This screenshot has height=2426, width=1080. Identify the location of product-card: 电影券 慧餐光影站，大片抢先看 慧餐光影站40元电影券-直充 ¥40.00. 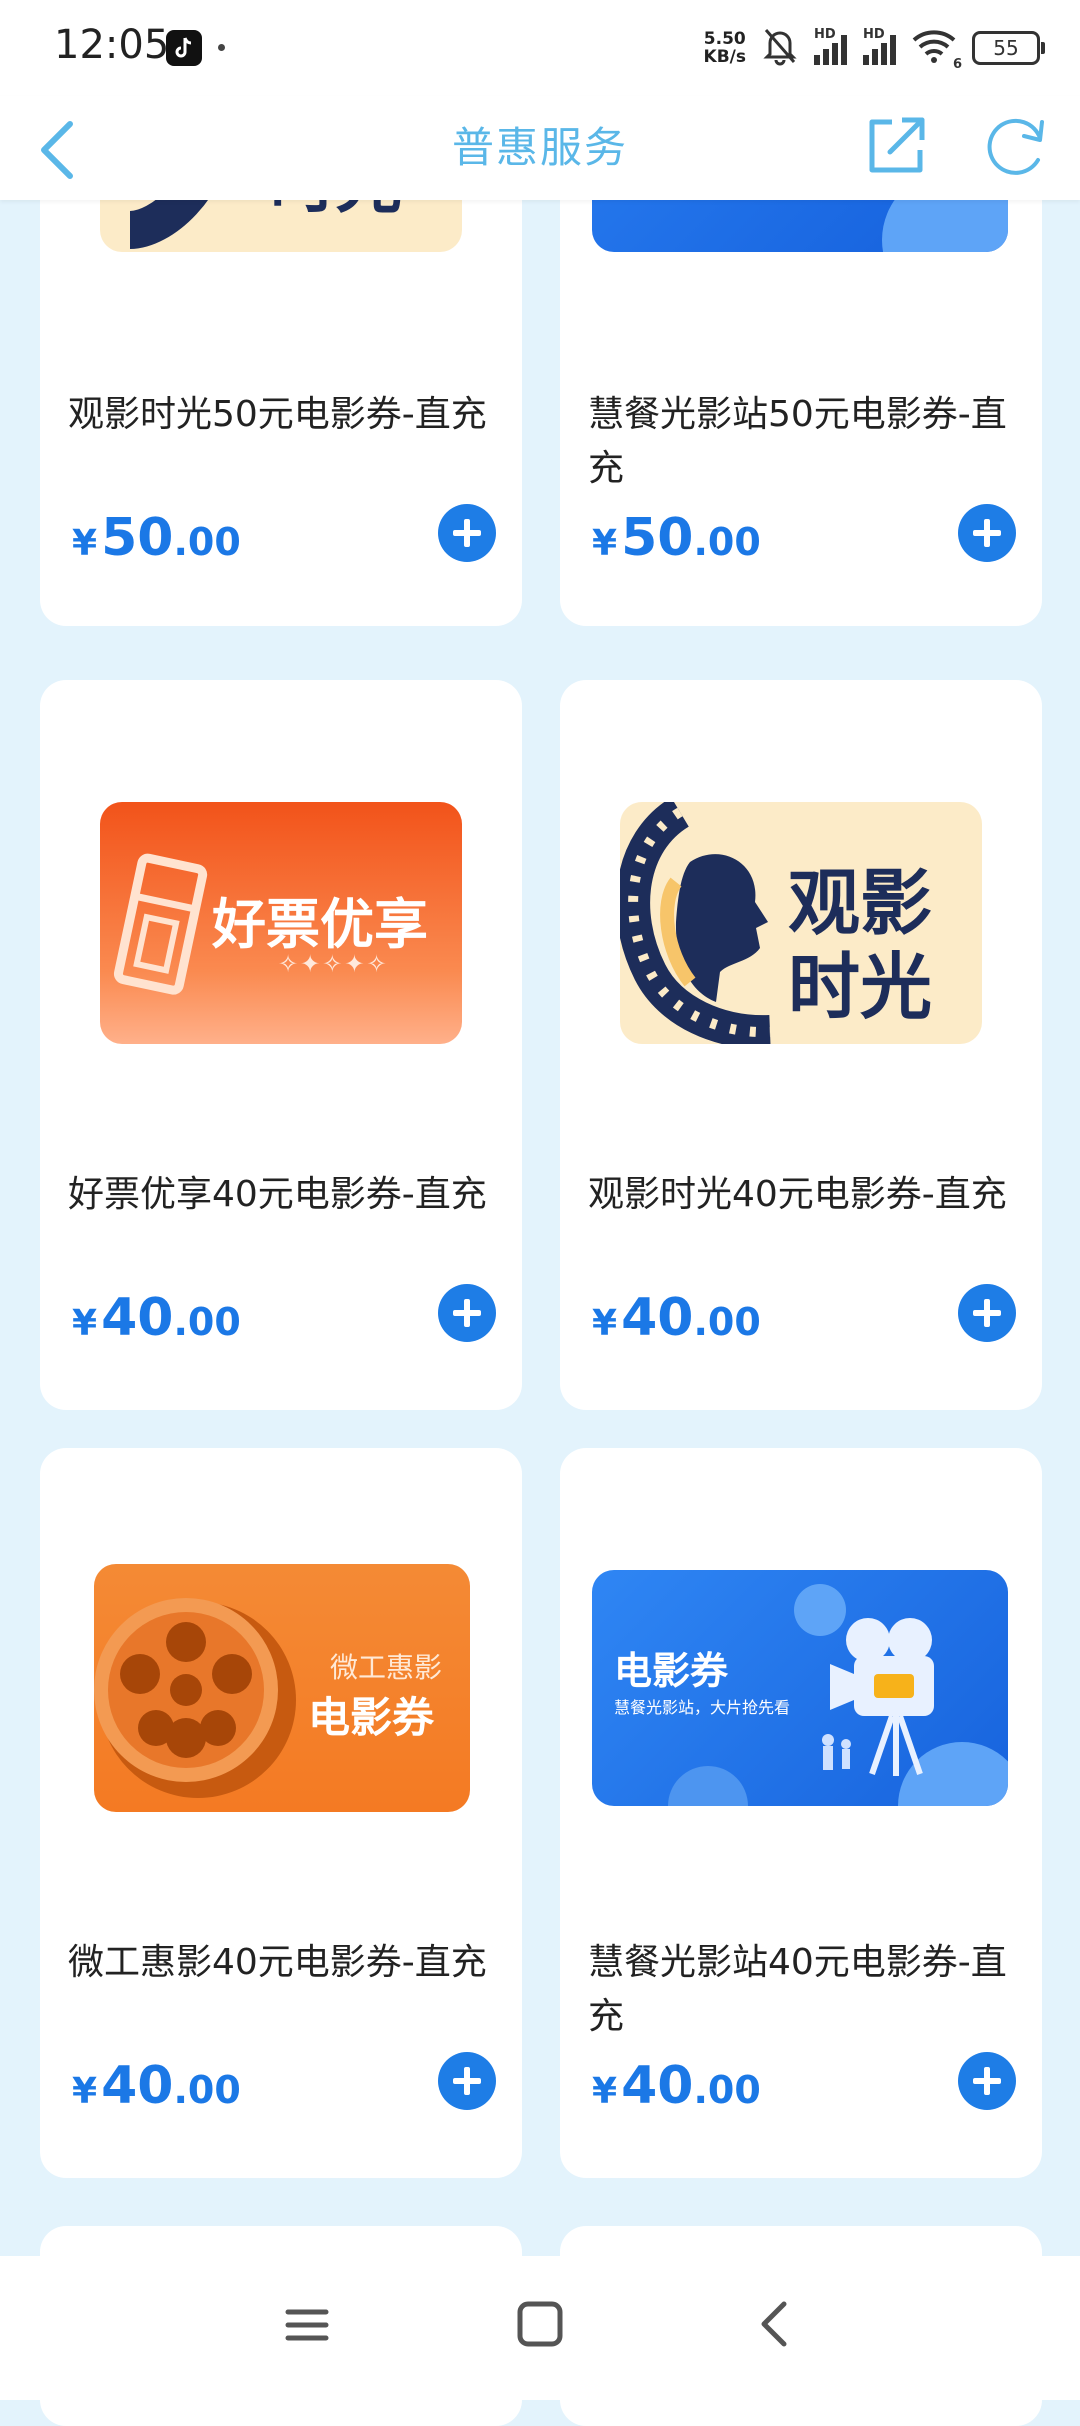
(801, 1813).